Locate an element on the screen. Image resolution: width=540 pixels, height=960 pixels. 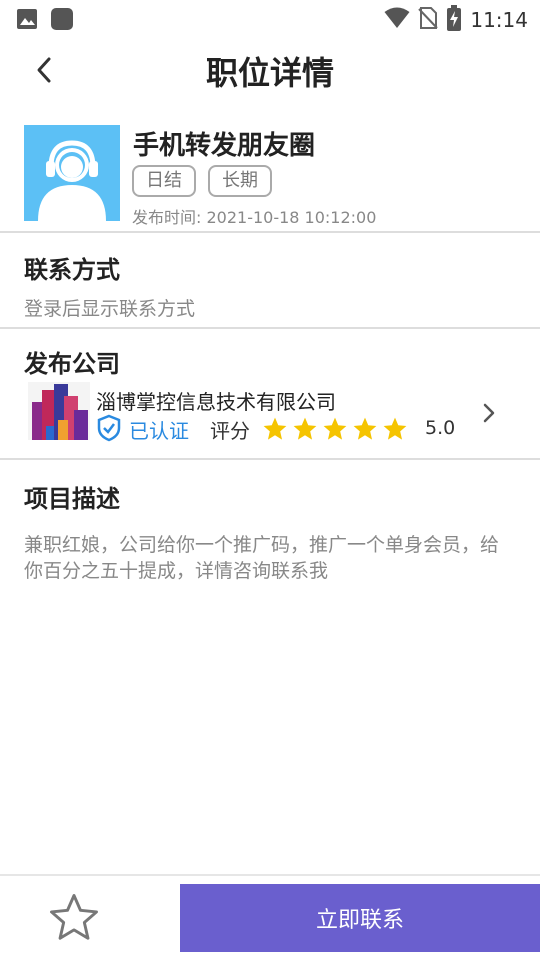
star-outline-icon is located at coordinates (74, 920).